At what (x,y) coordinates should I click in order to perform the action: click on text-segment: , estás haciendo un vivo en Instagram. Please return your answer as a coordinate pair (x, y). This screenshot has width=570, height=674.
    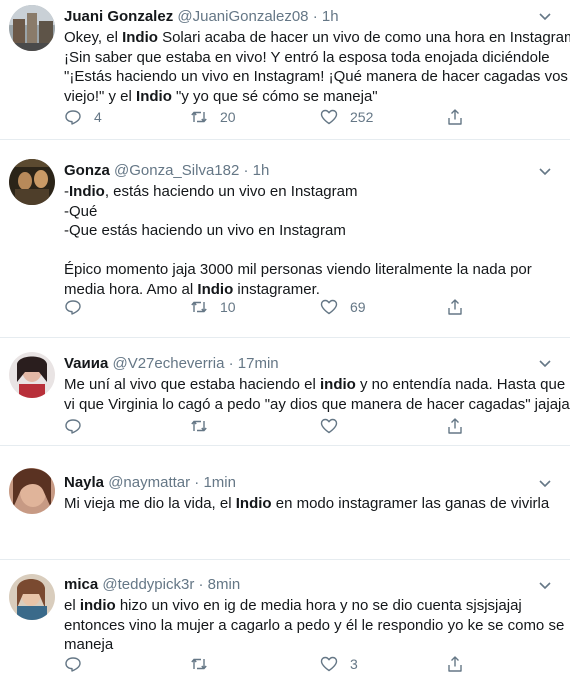
    Looking at the image, I should click on (231, 191).